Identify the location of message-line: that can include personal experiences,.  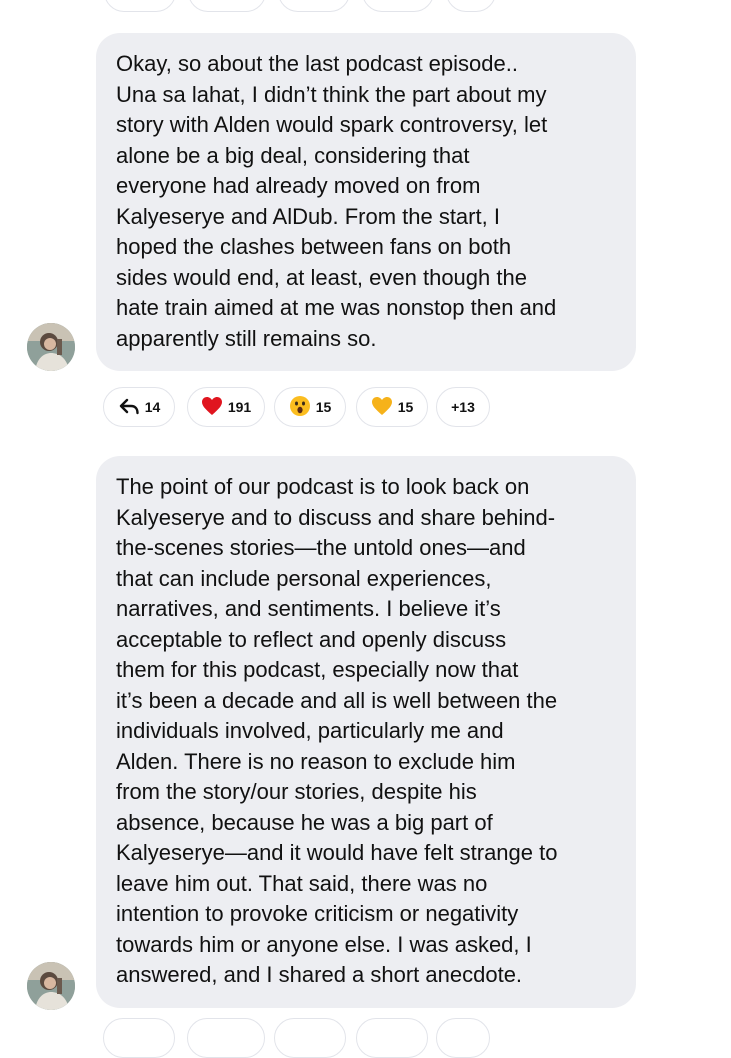
(304, 578).